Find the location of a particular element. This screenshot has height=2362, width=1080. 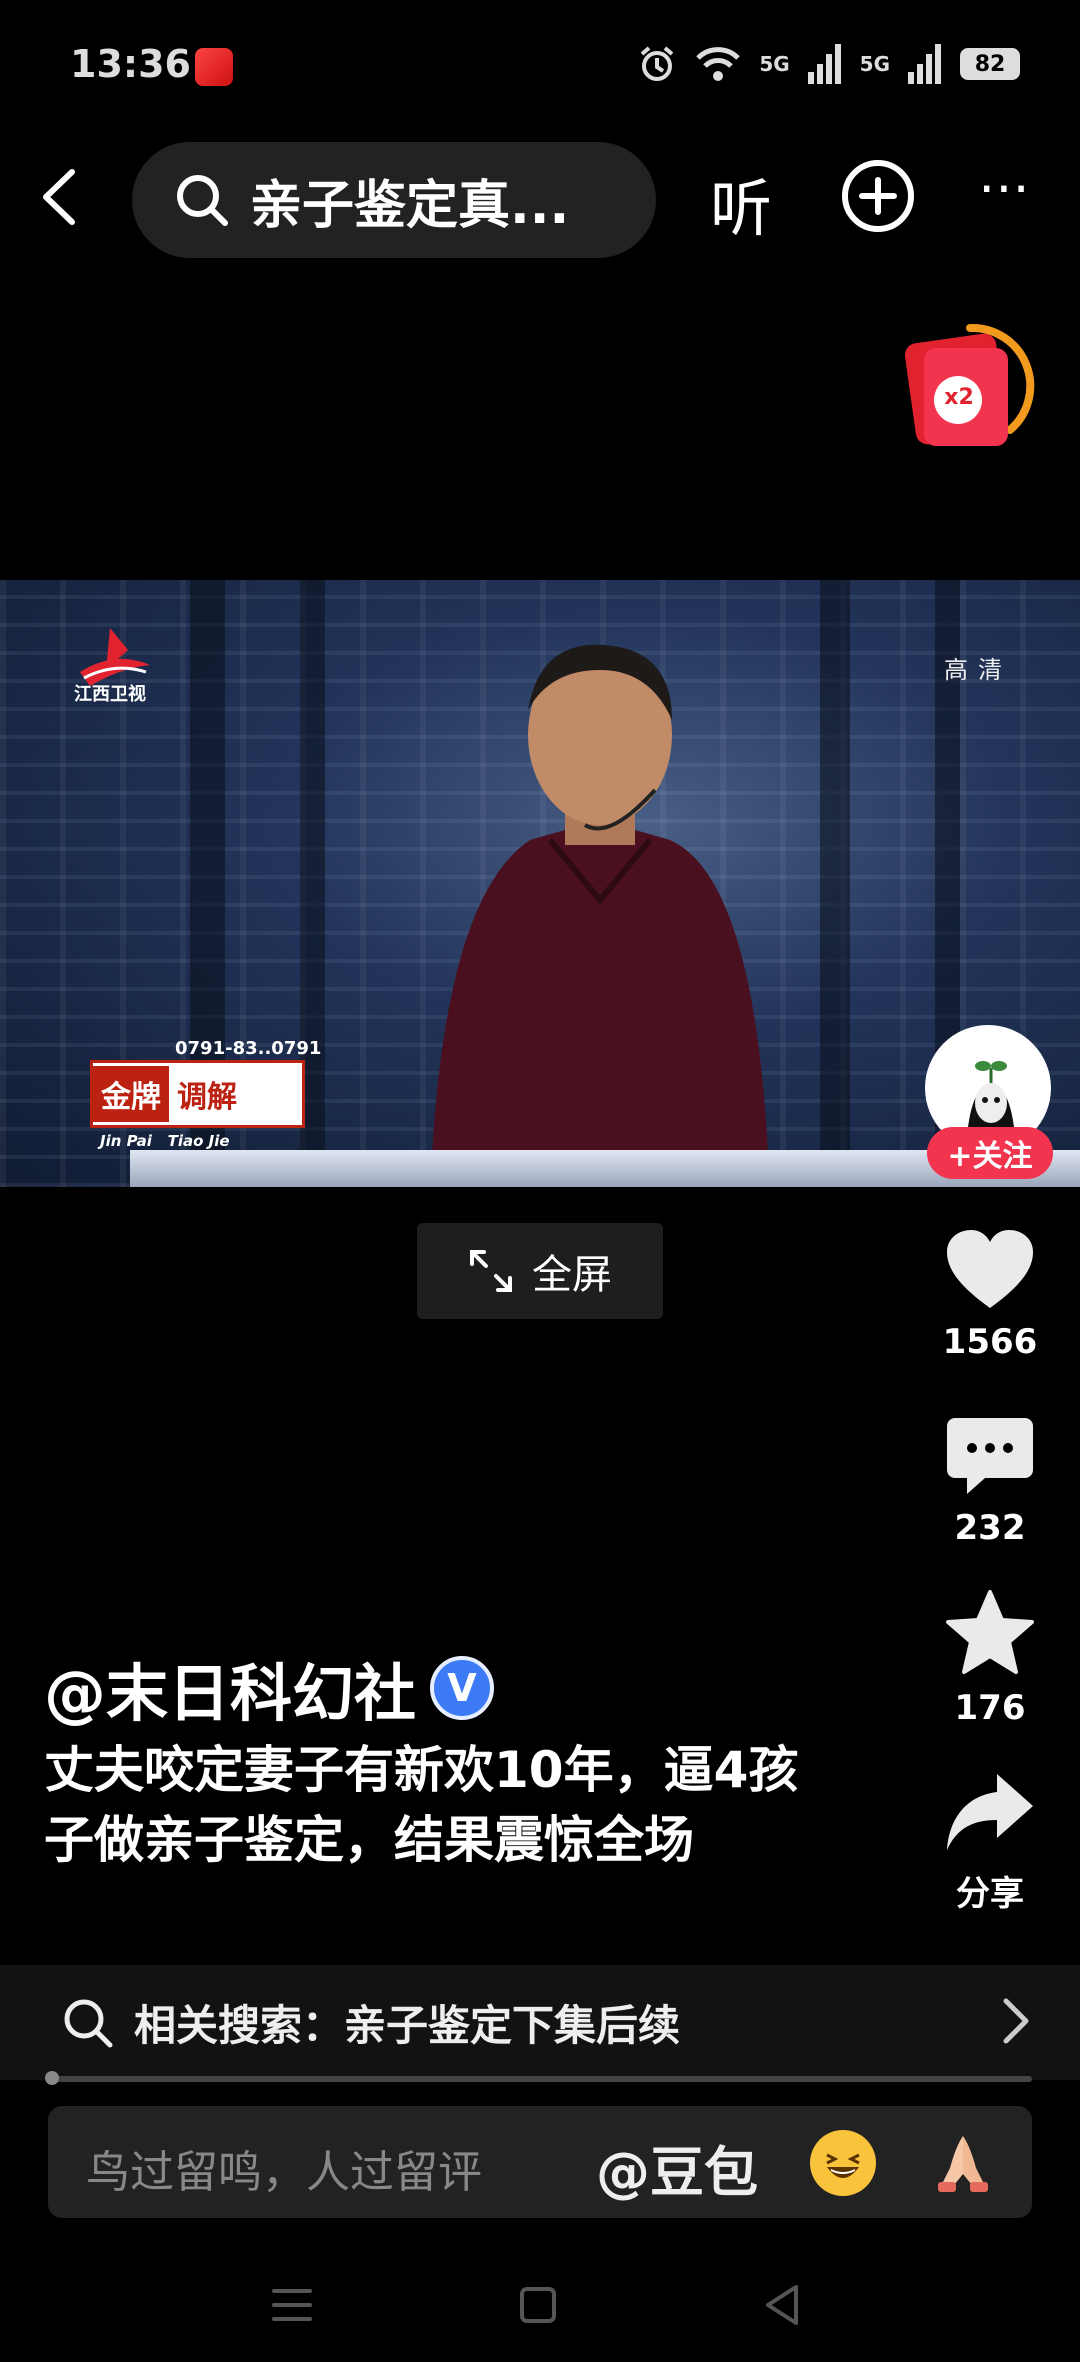

video-pillar is located at coordinates (835, 883).